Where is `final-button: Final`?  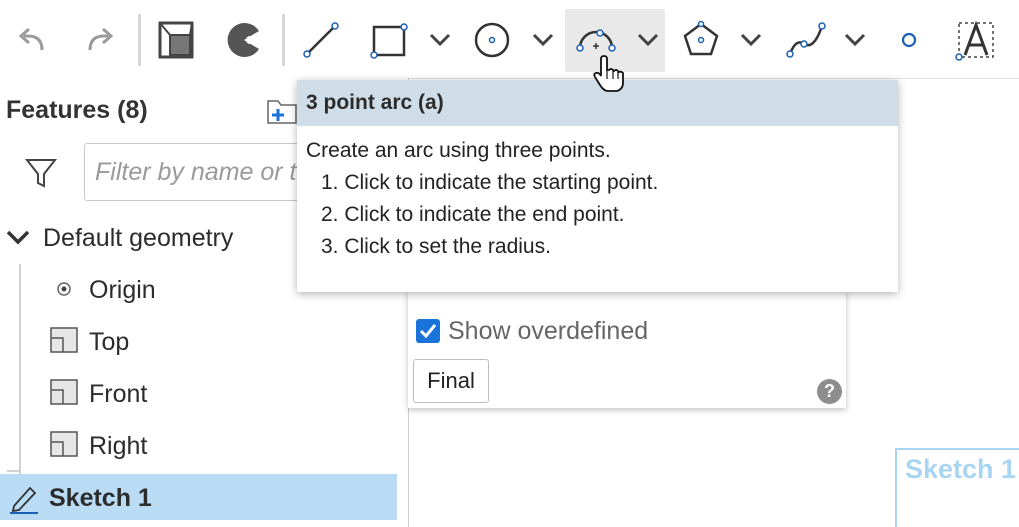 final-button: Final is located at coordinates (451, 381).